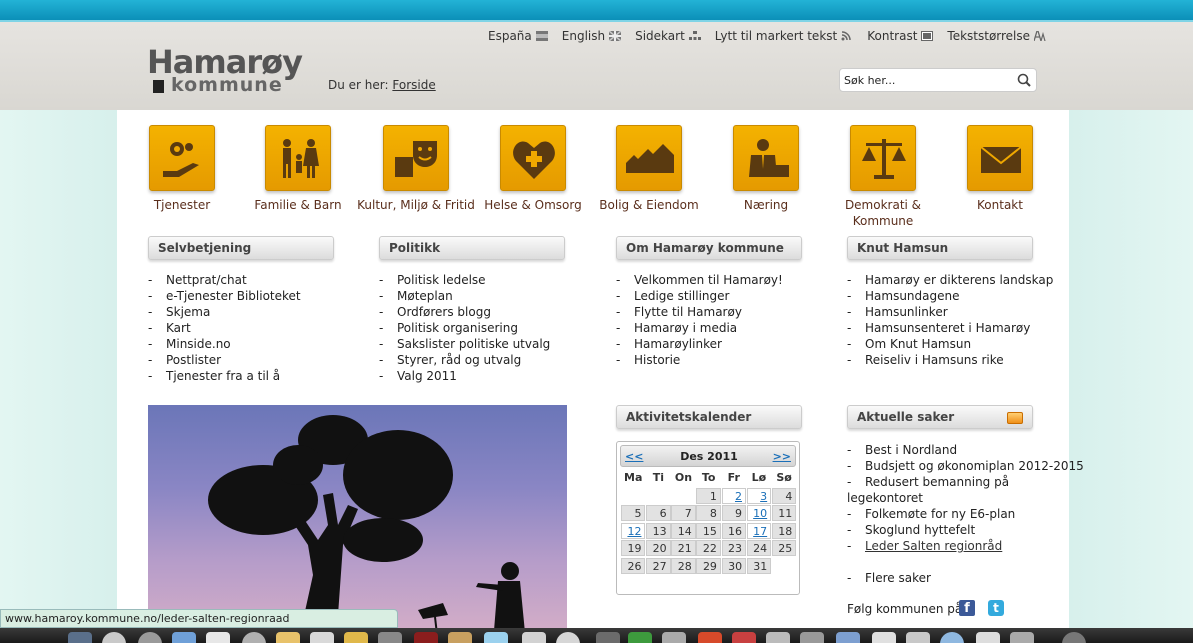 Image resolution: width=1193 pixels, height=643 pixels. I want to click on category-tjenester: Tjenester, so click(182, 169).